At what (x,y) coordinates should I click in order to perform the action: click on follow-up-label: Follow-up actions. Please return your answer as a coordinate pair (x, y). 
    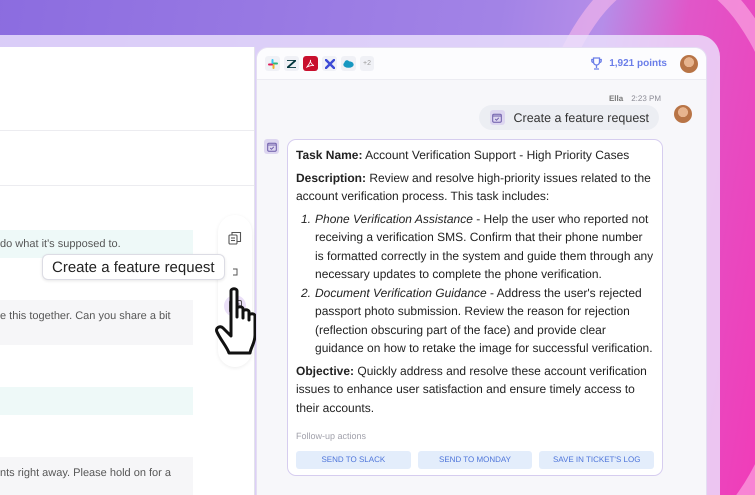
    Looking at the image, I should click on (332, 436).